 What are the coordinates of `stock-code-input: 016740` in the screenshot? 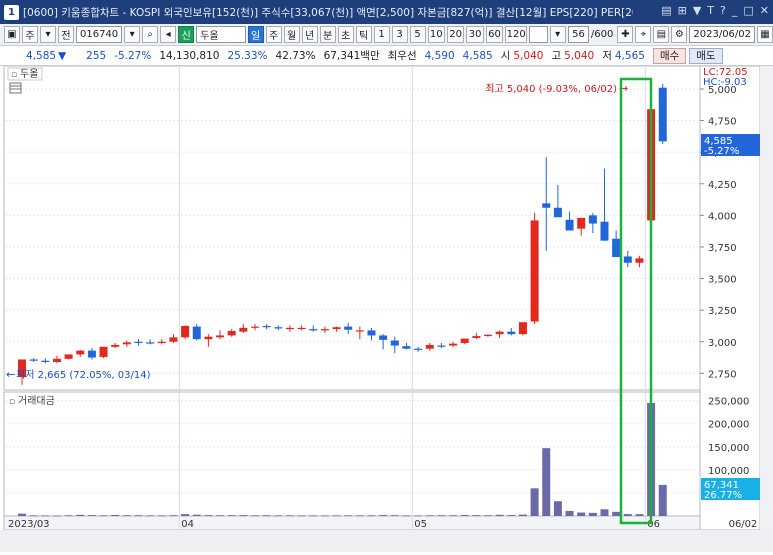 It's located at (99, 34).